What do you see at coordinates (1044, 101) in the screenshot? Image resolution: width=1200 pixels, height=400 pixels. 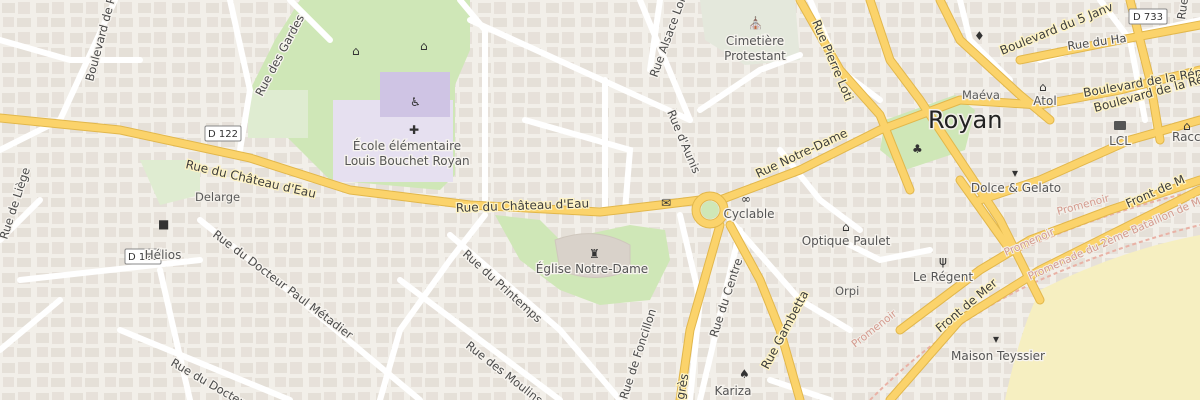 I see `svg-text: Atol` at bounding box center [1044, 101].